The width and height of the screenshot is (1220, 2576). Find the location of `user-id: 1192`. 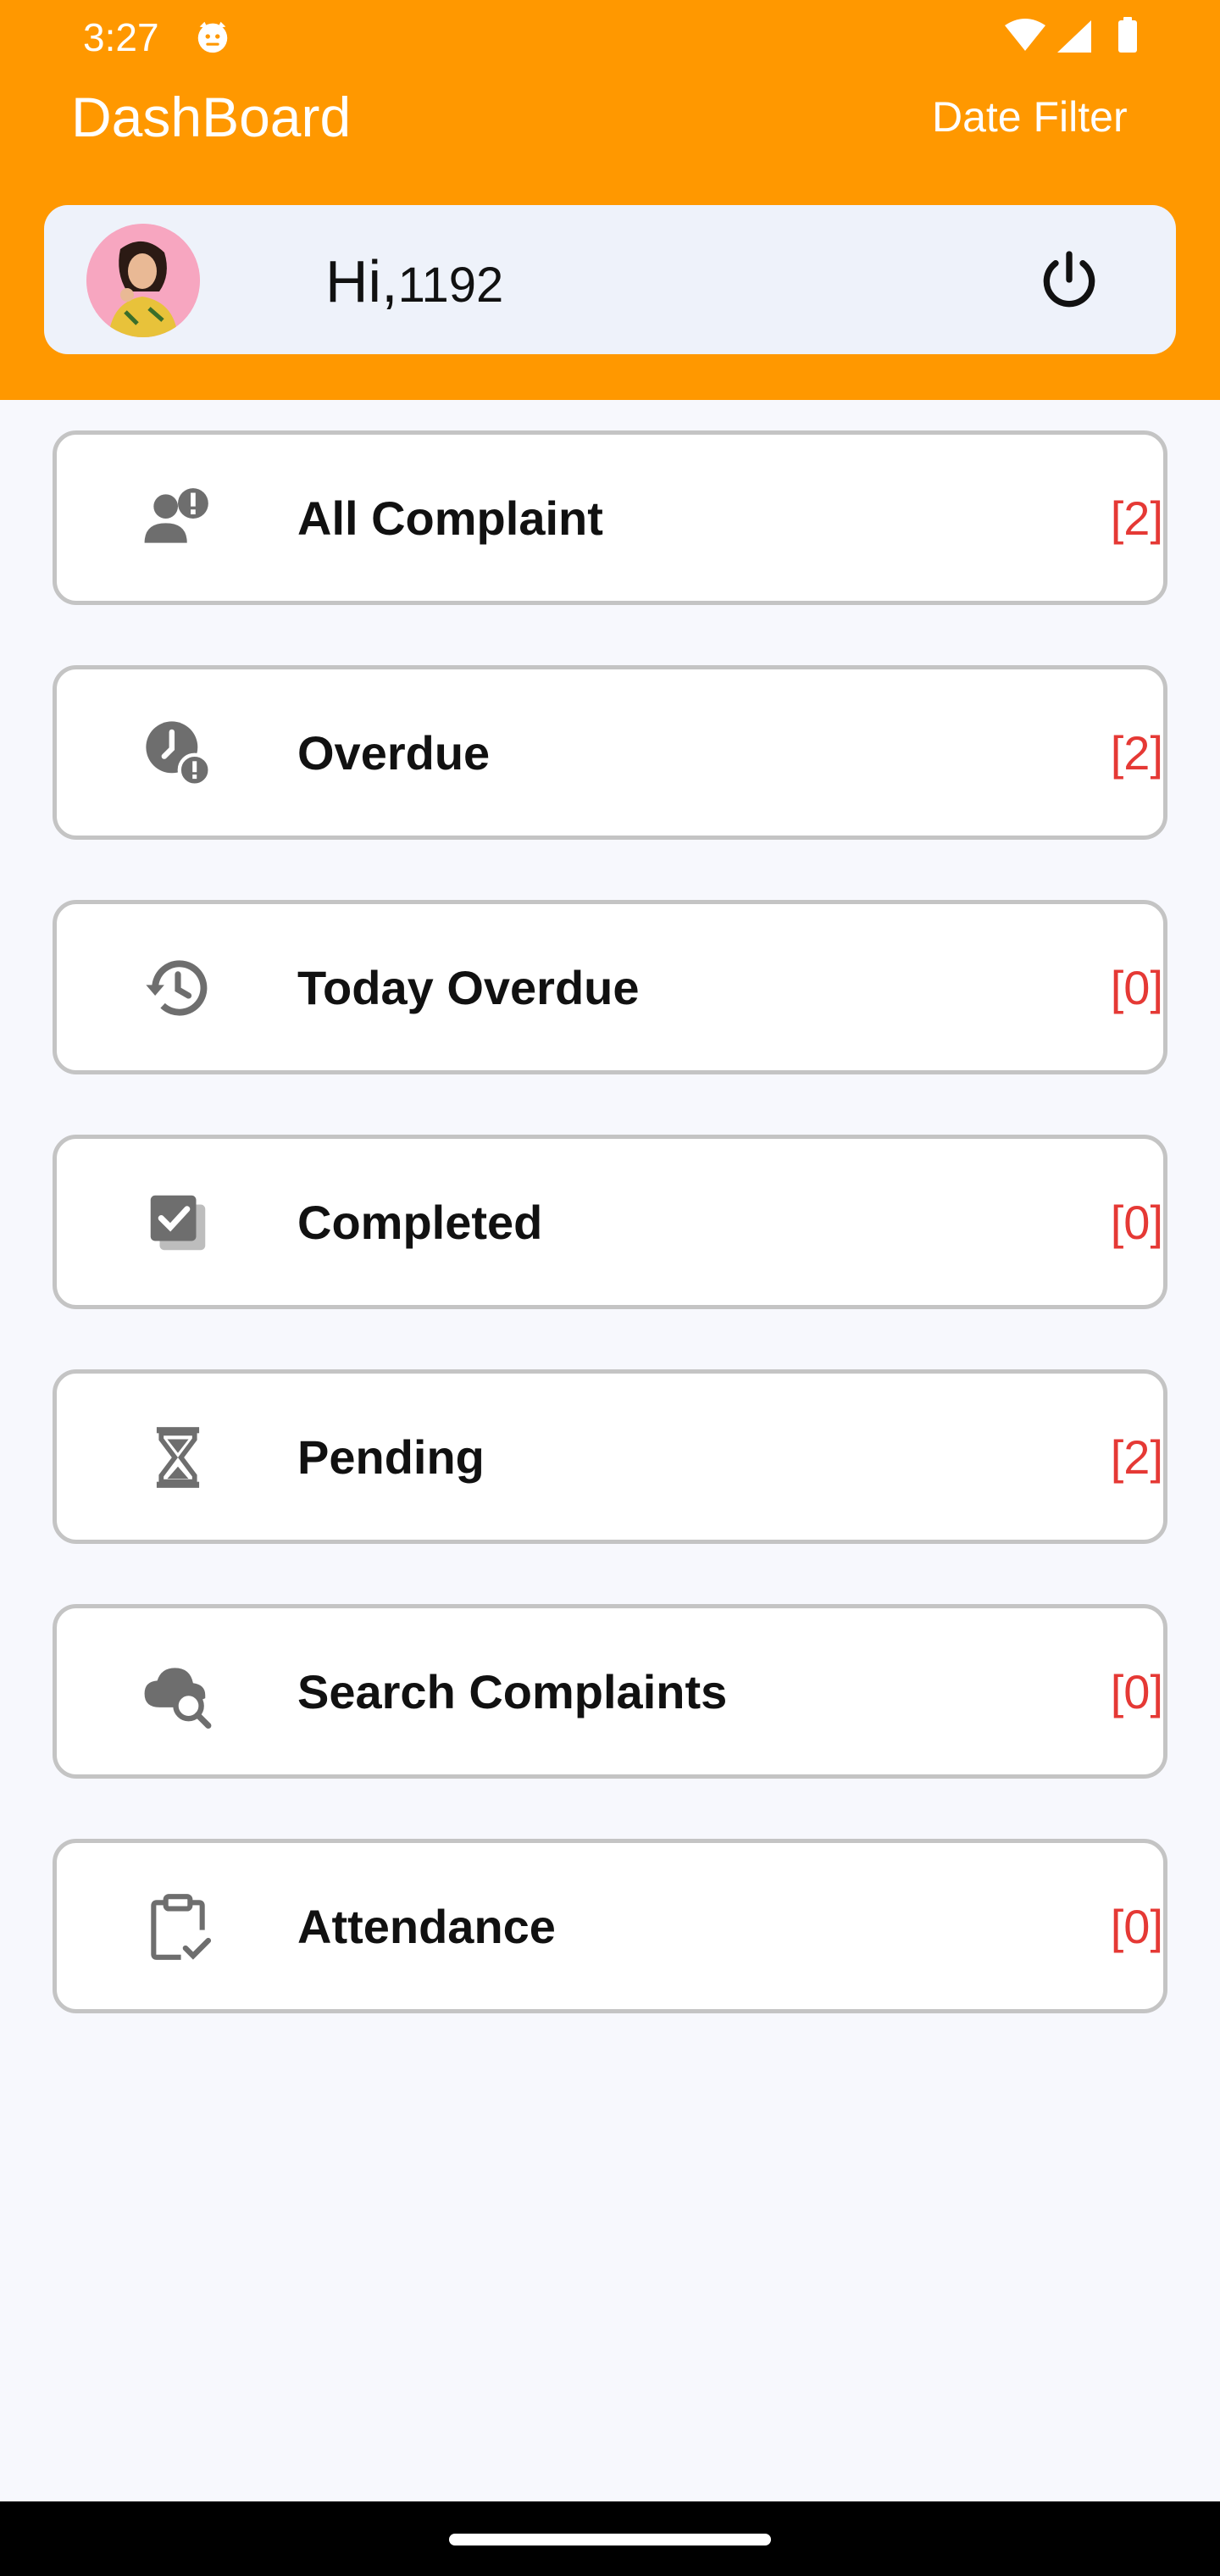

user-id: 1192 is located at coordinates (450, 285).